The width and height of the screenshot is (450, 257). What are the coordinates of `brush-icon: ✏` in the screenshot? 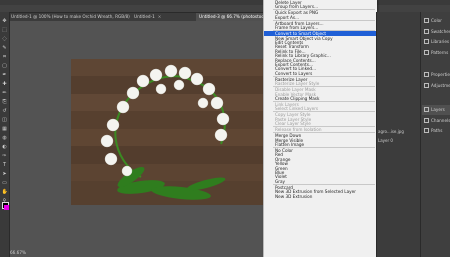 It's located at (5, 93).